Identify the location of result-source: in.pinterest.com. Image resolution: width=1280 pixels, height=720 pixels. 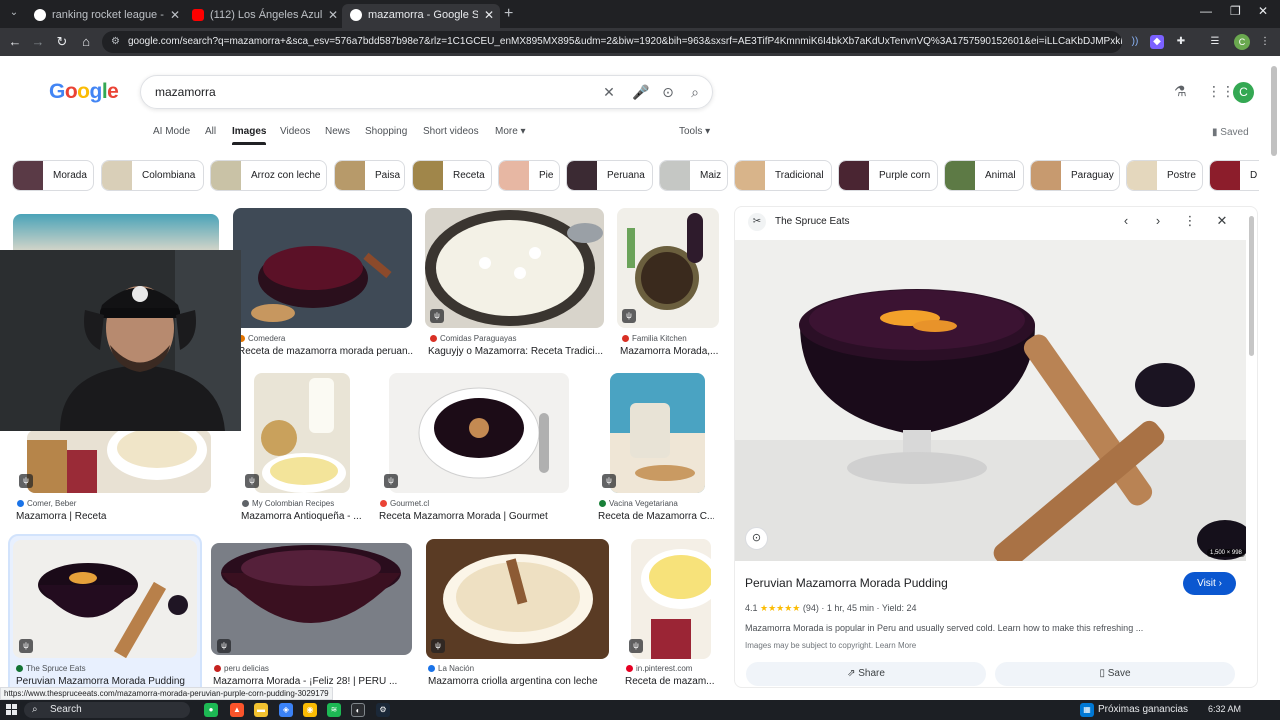
(659, 668).